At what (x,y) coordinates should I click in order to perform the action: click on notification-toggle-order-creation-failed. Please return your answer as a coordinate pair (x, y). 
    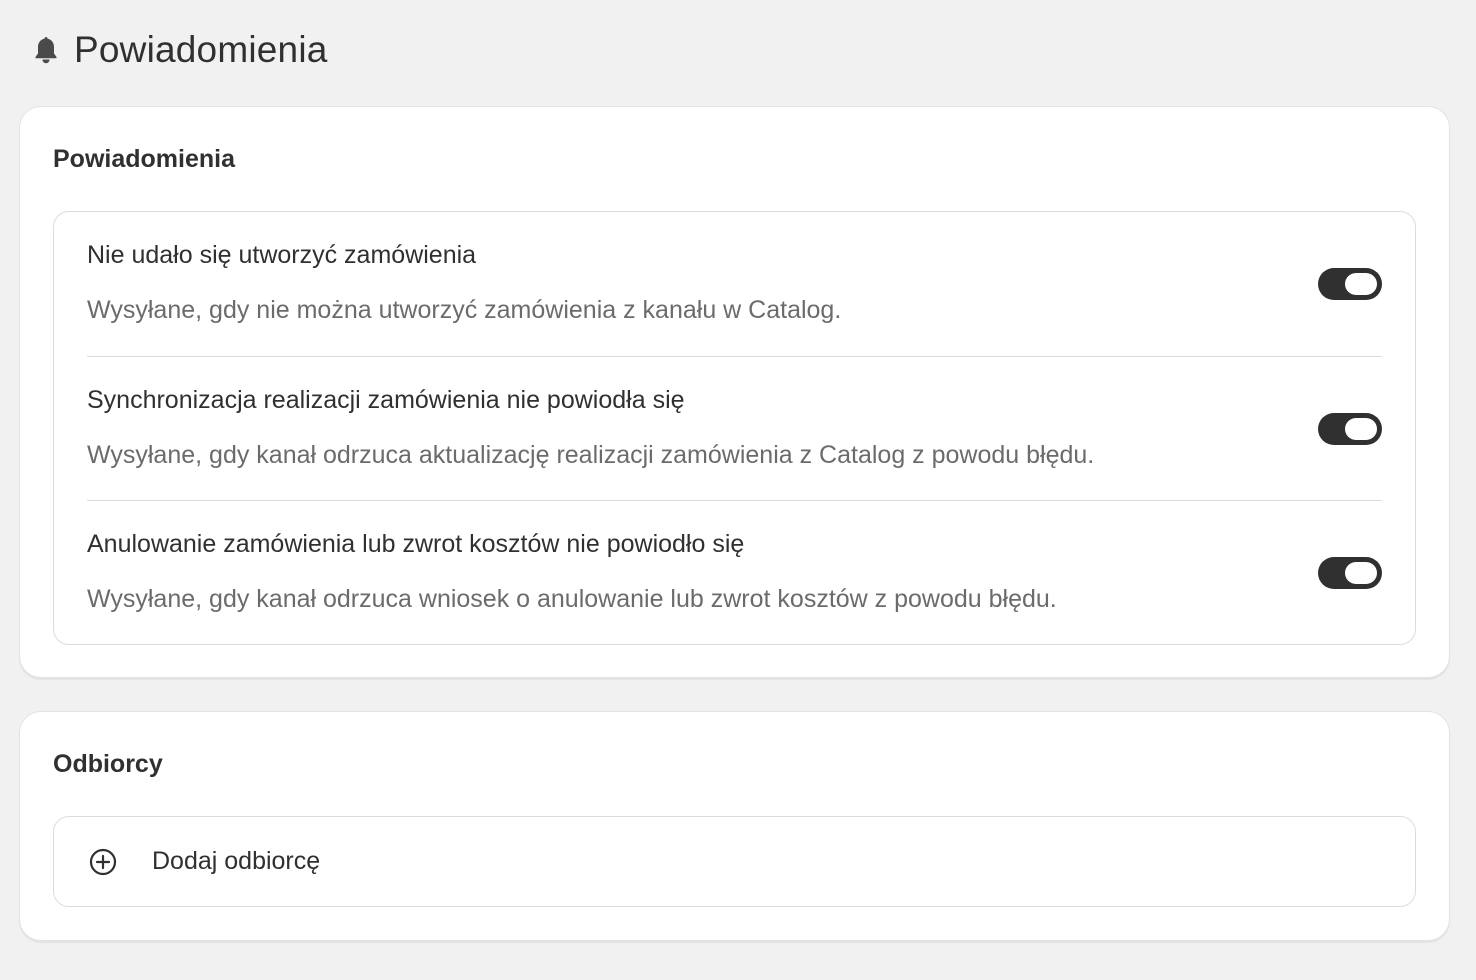
    Looking at the image, I should click on (1350, 284).